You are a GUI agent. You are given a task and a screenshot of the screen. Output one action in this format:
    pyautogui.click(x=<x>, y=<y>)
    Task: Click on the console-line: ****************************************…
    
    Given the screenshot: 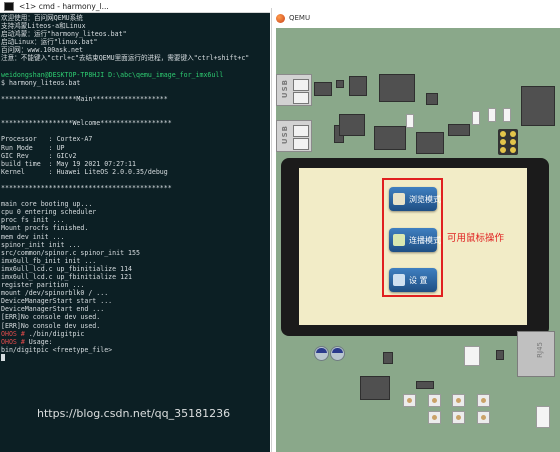 What is the action you would take?
    pyautogui.click(x=86, y=187)
    